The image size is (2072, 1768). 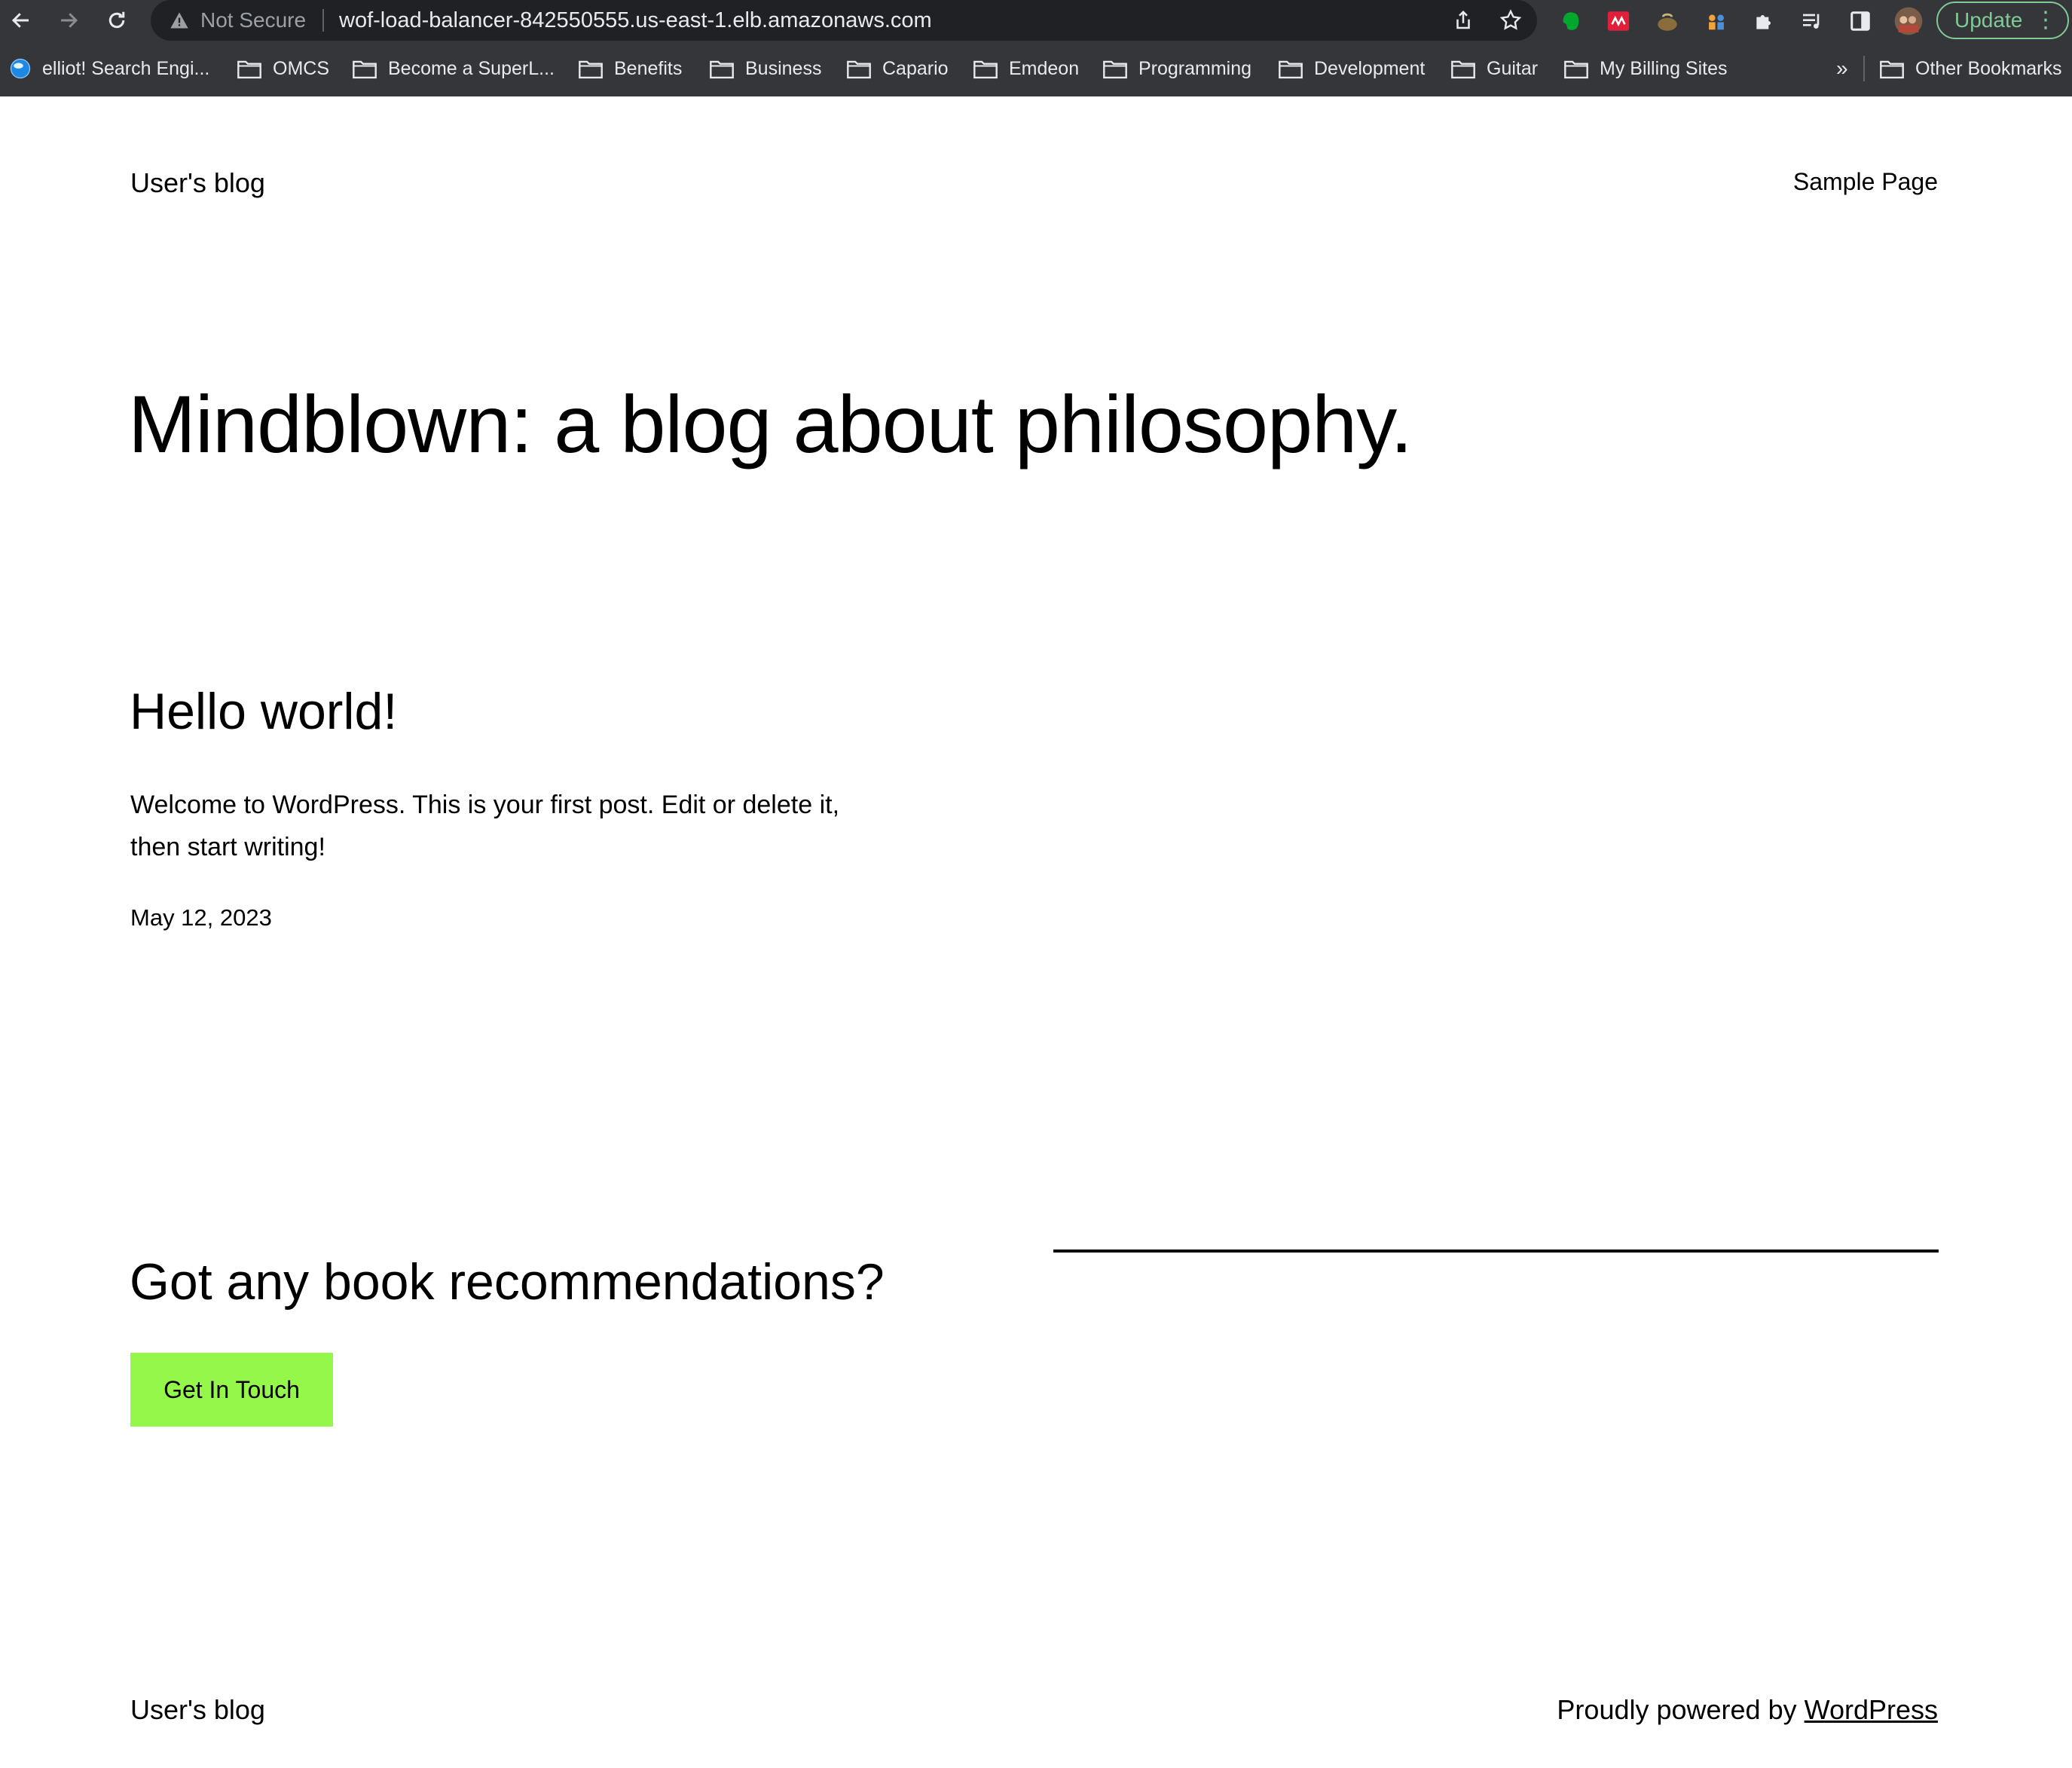 I want to click on back-button, so click(x=21, y=20).